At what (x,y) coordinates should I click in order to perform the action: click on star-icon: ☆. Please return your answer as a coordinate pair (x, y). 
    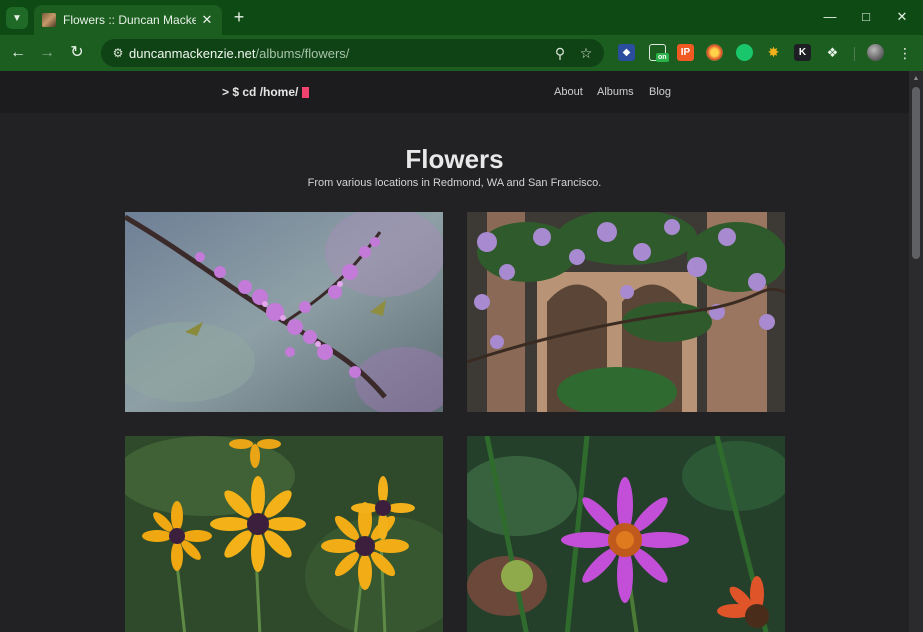
    Looking at the image, I should click on (586, 53).